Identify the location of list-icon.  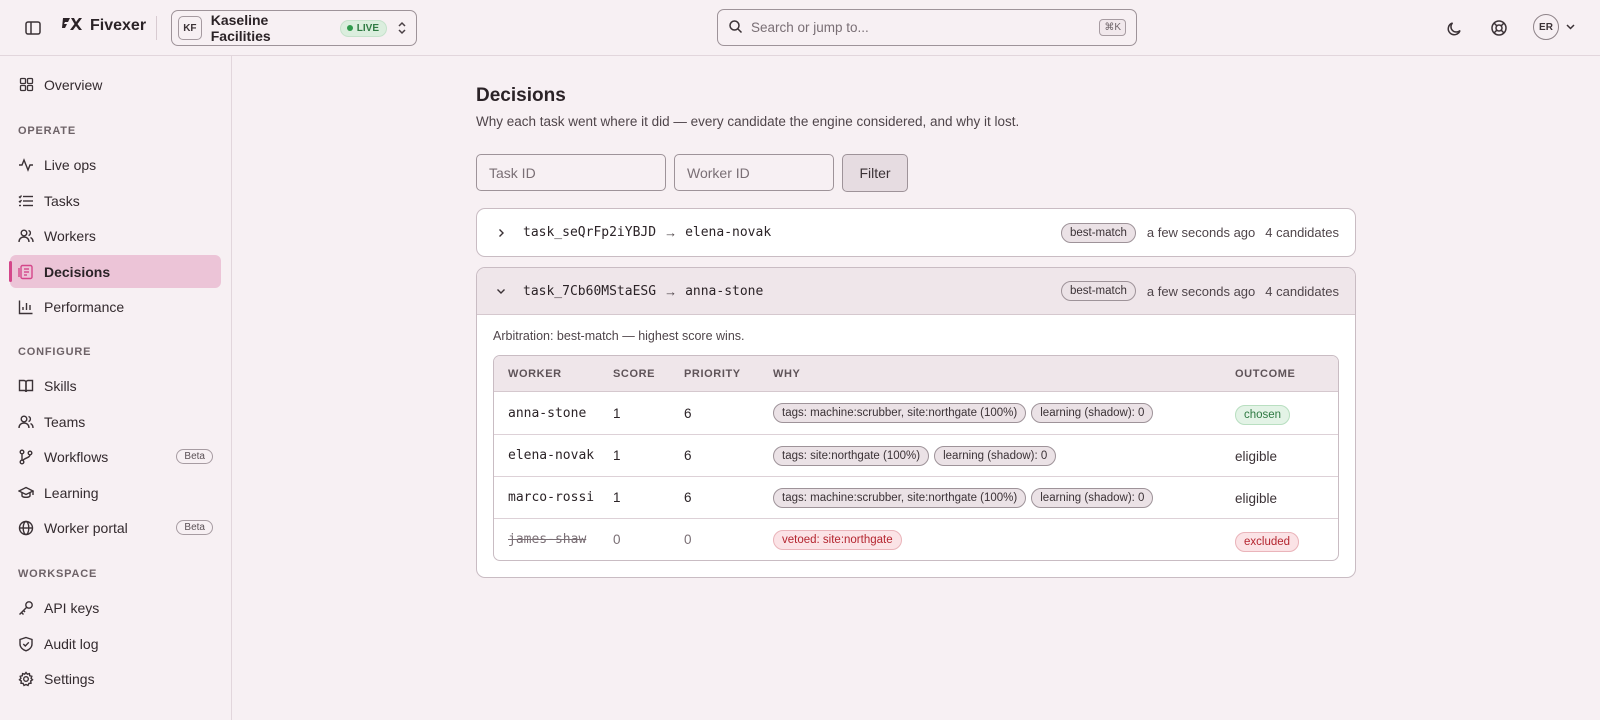
(26, 201).